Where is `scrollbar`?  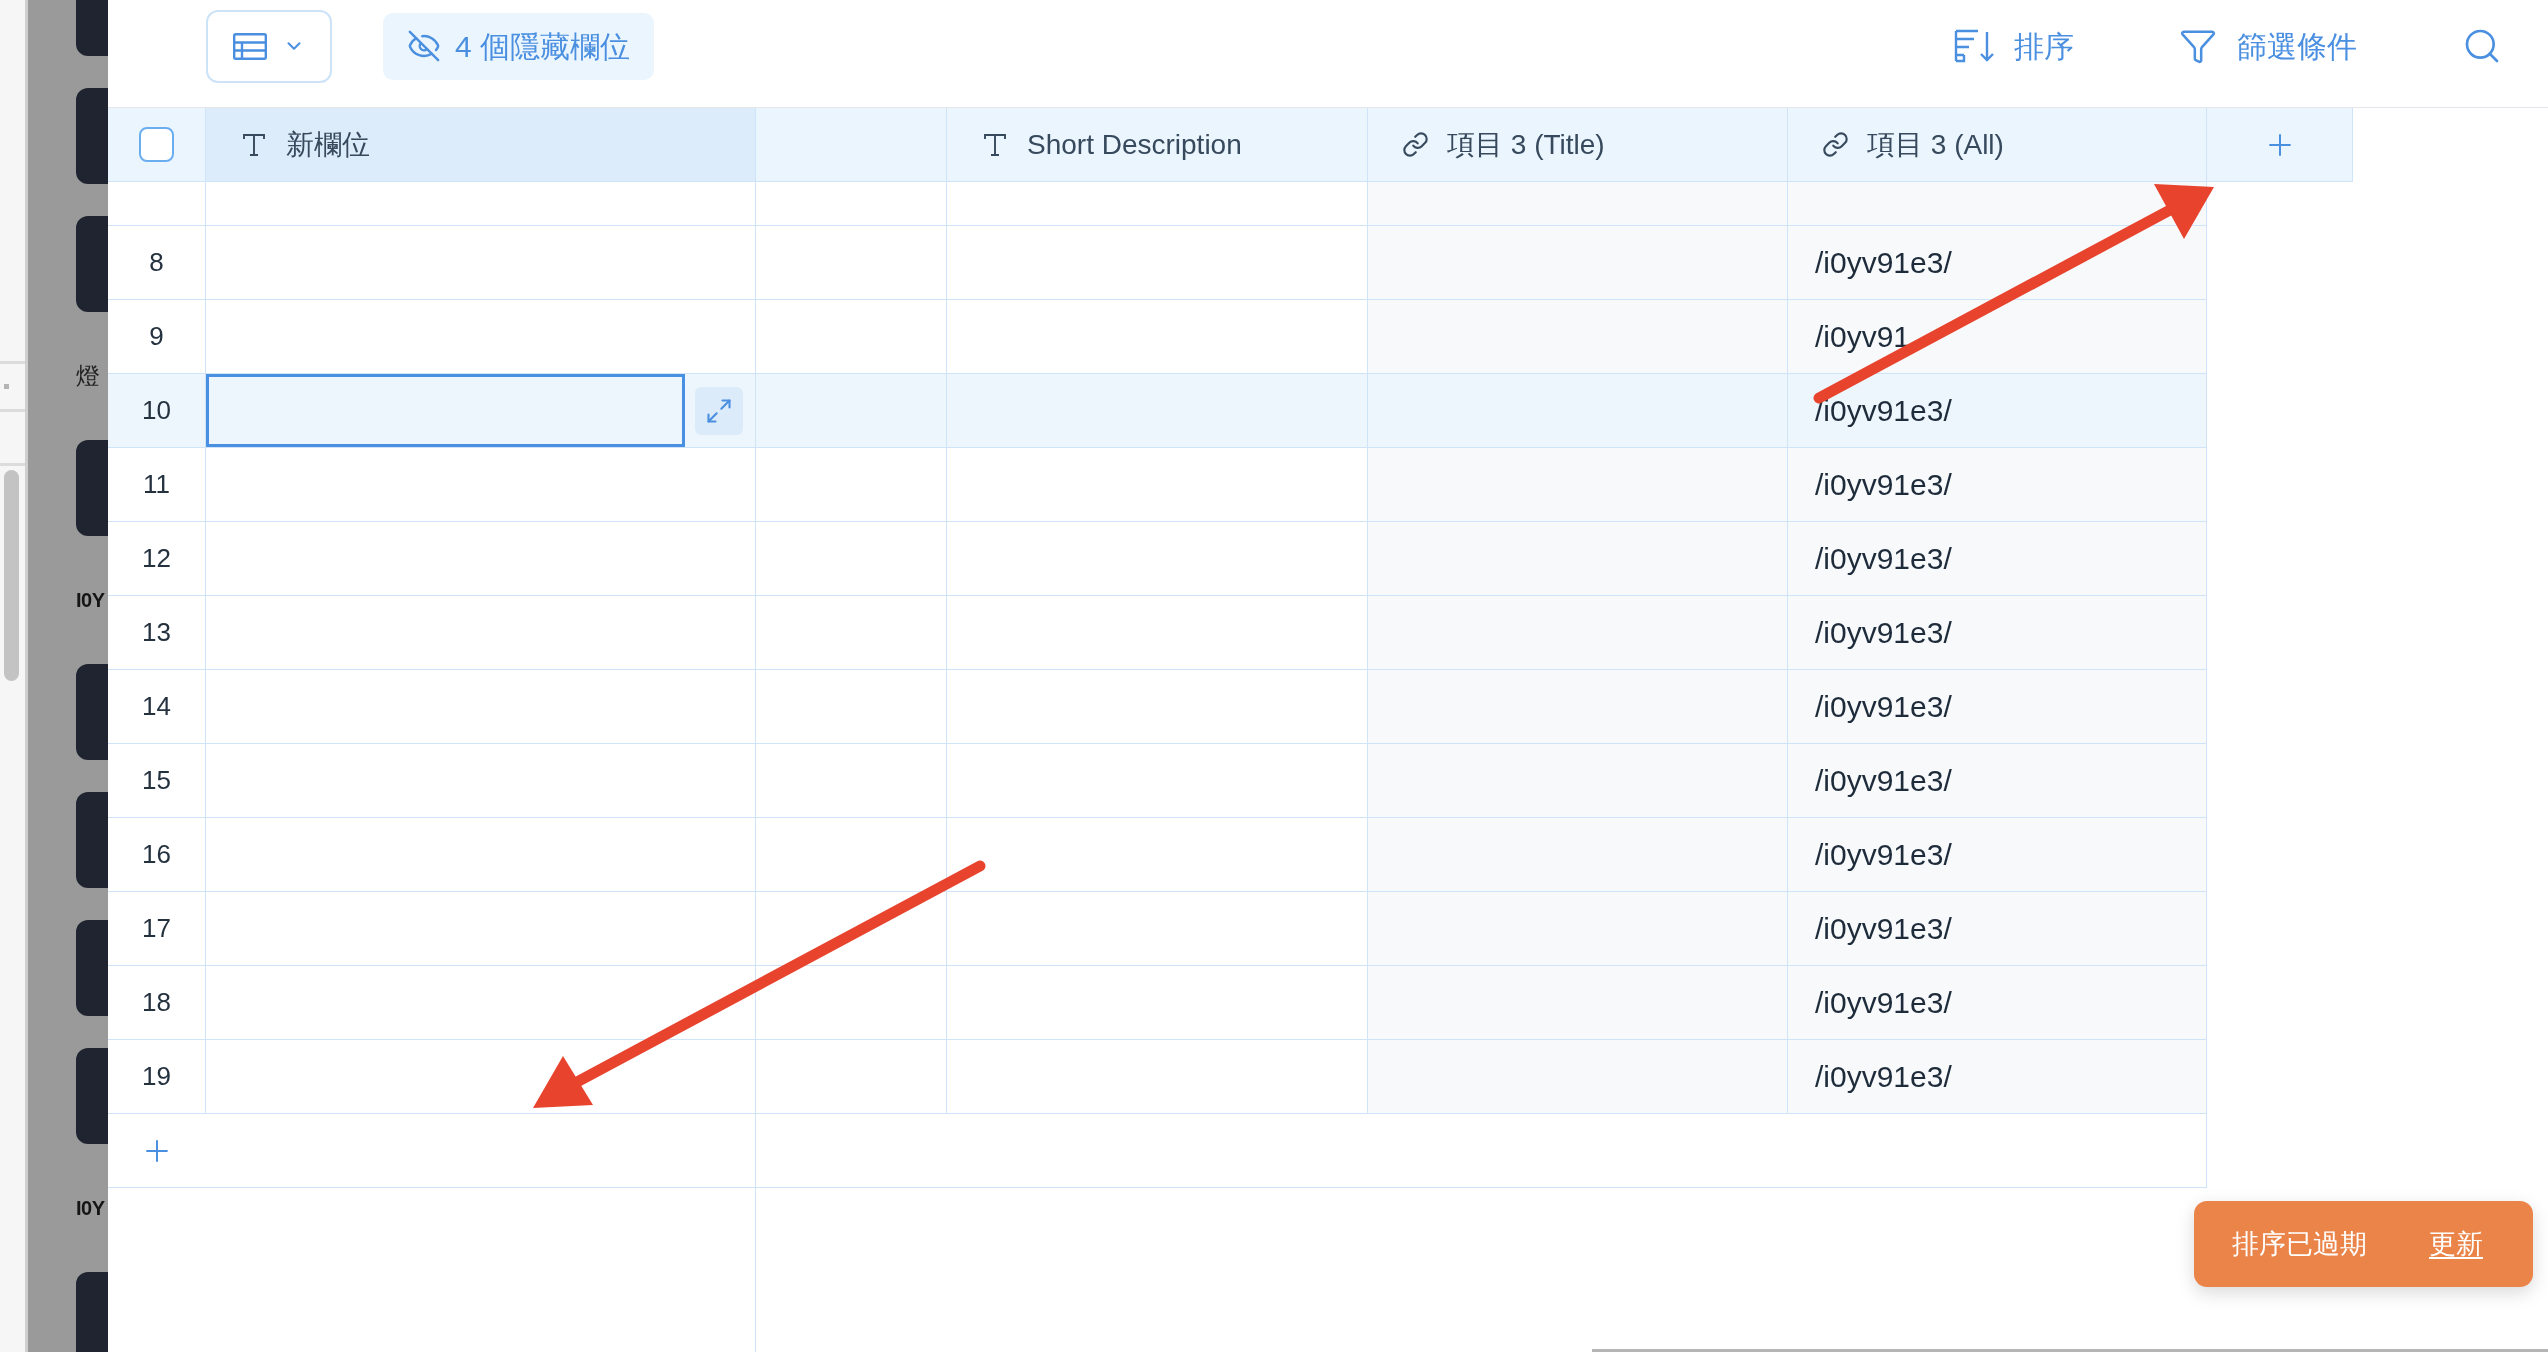
scrollbar is located at coordinates (11, 575).